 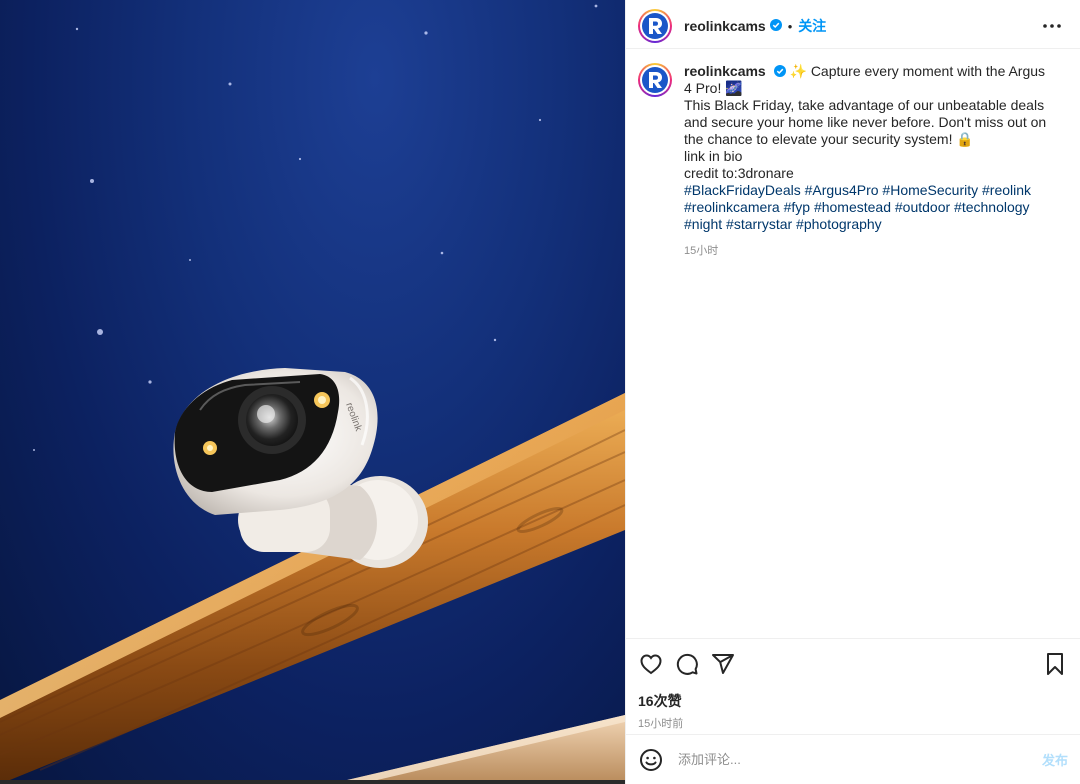 I want to click on caption-line-4: credit to:3dronare, so click(x=739, y=173).